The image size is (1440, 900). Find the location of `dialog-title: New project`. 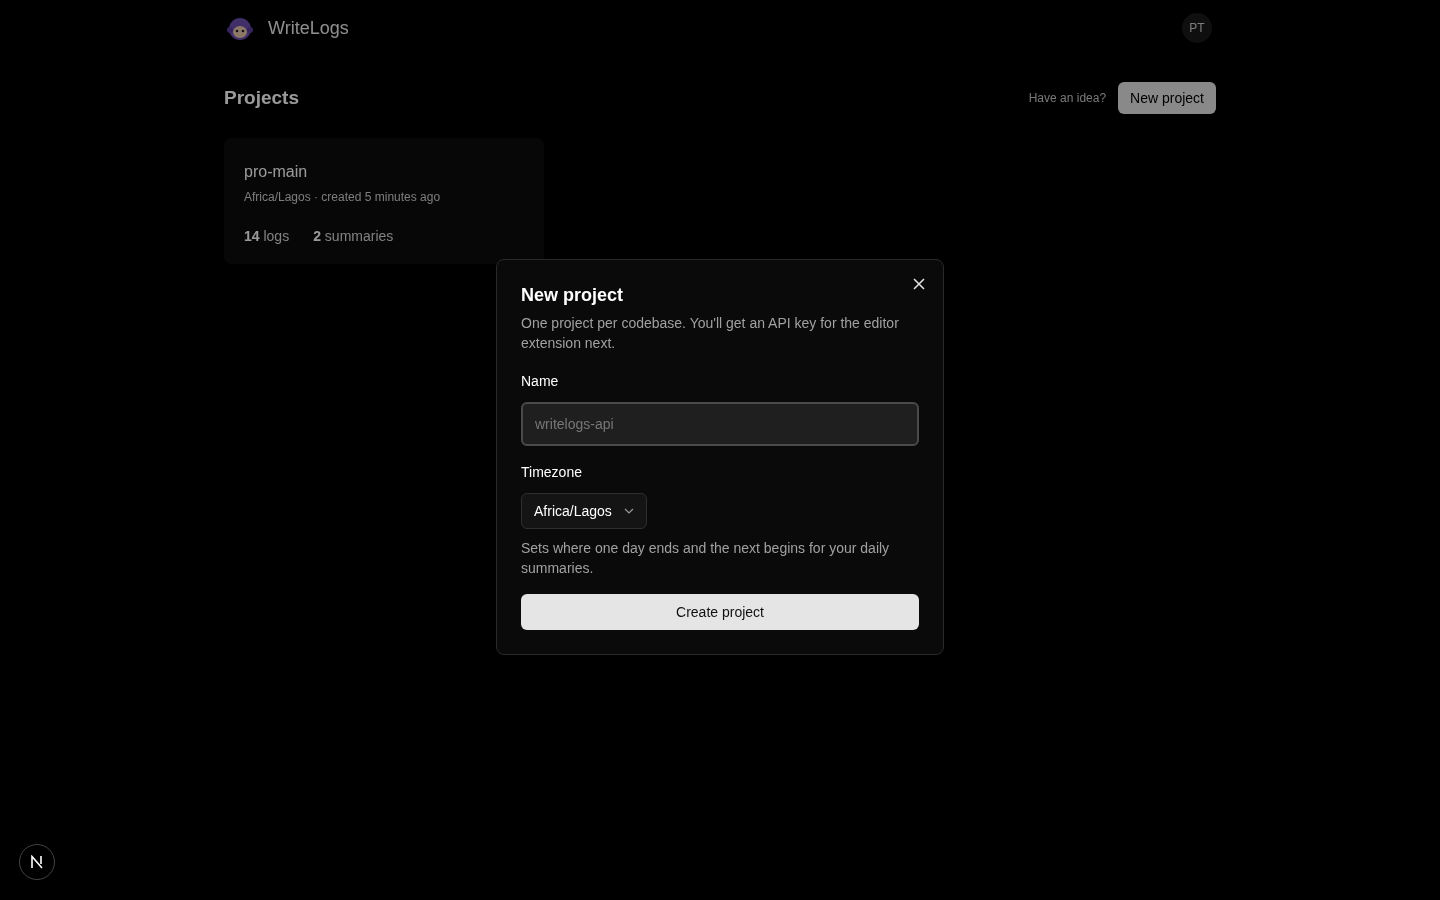

dialog-title: New project is located at coordinates (573, 295).